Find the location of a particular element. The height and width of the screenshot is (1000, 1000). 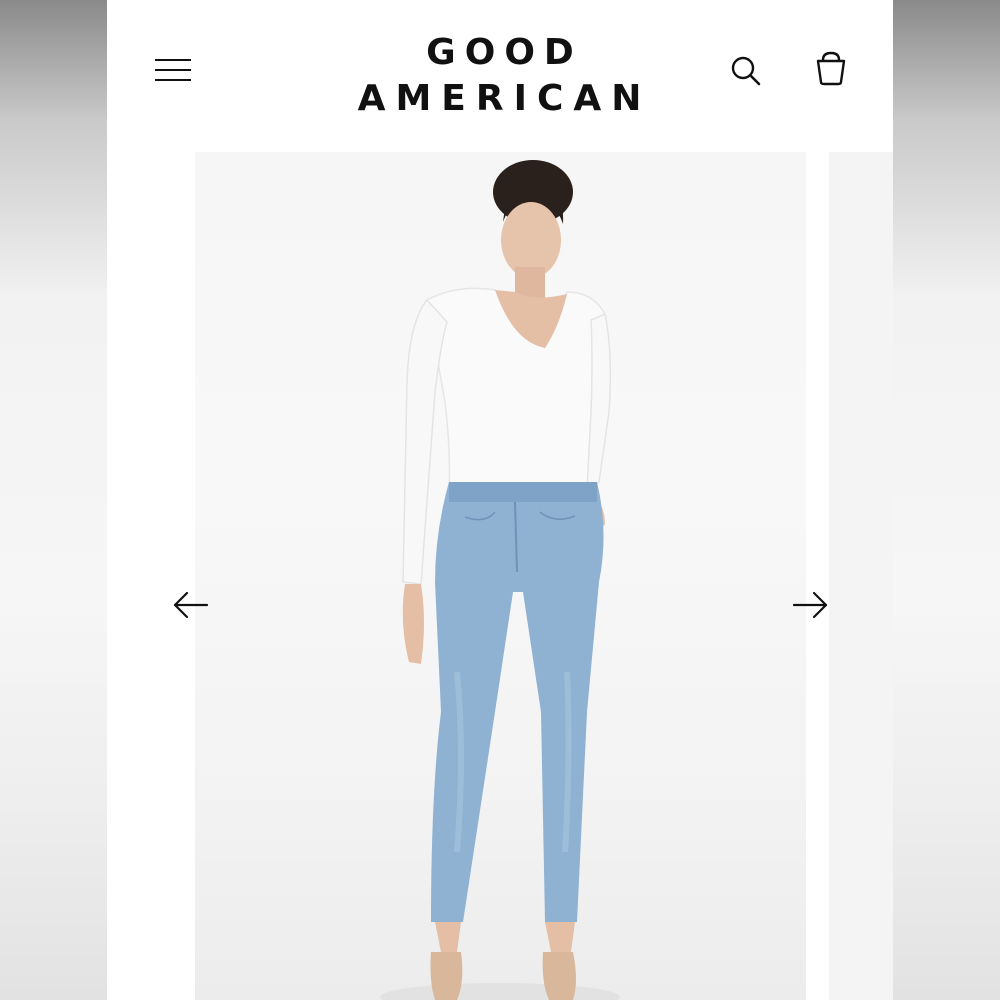

next-image-peek is located at coordinates (861, 576).